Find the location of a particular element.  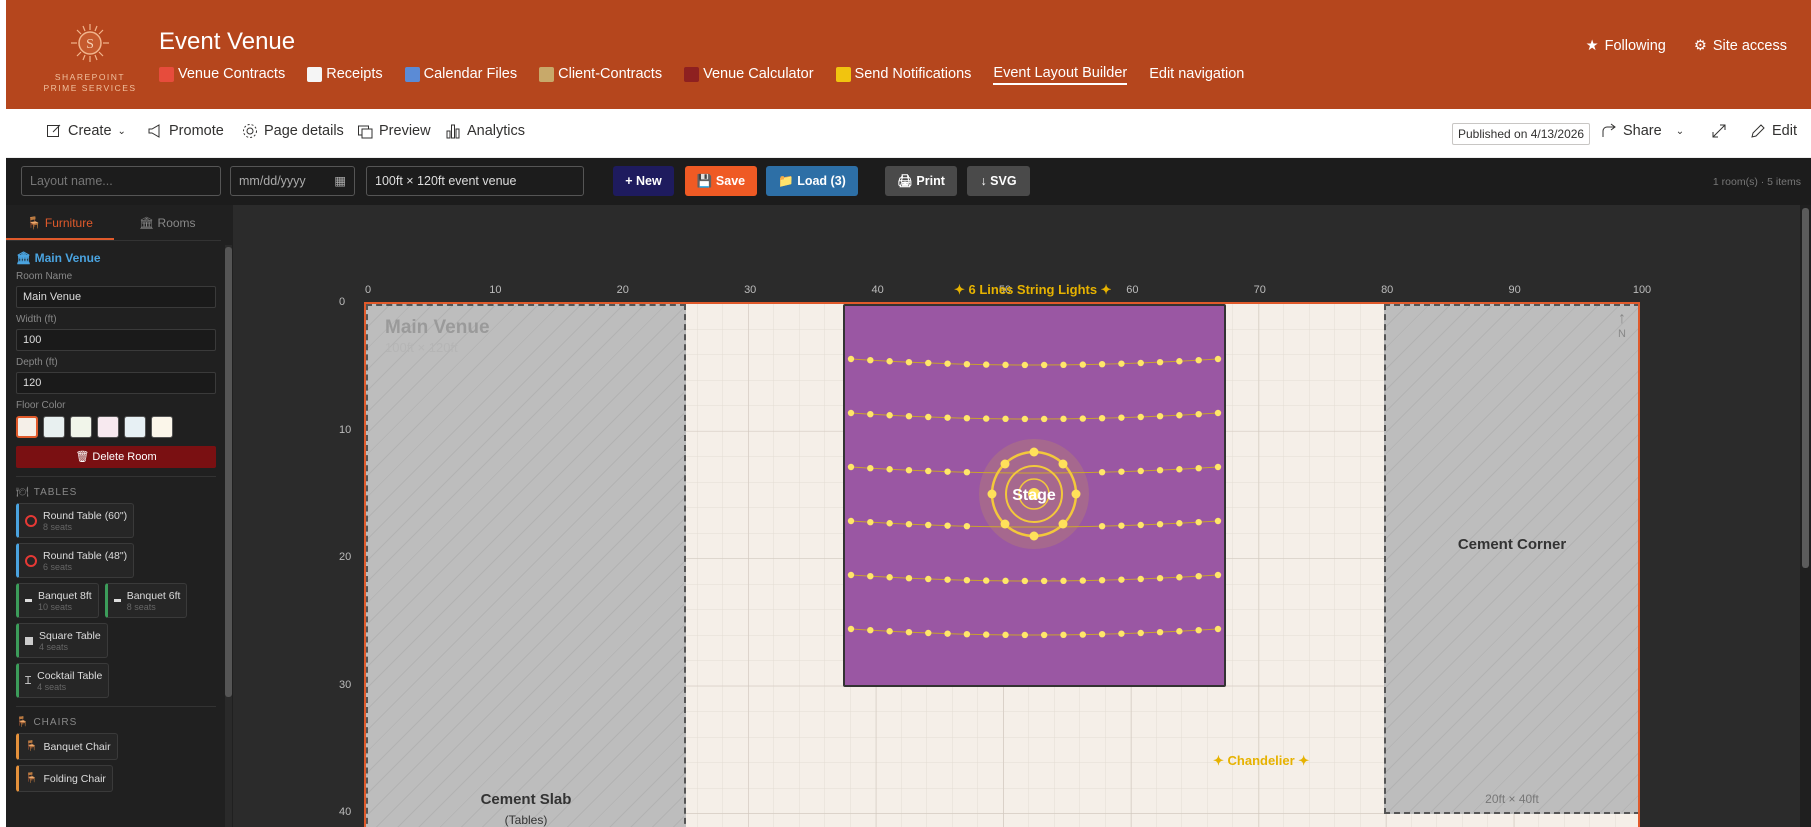

canvas-scroll-thumb is located at coordinates (1805, 388).